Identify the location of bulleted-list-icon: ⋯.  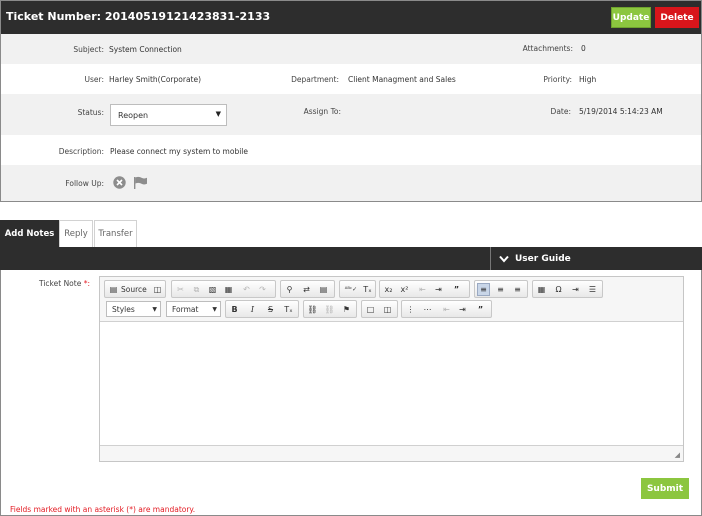
(427, 309).